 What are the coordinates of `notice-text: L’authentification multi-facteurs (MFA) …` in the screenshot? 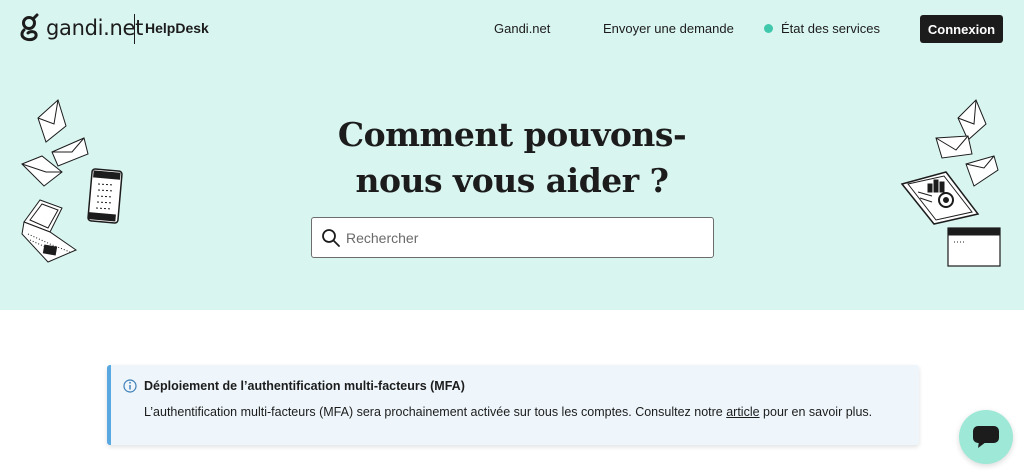 It's located at (508, 412).